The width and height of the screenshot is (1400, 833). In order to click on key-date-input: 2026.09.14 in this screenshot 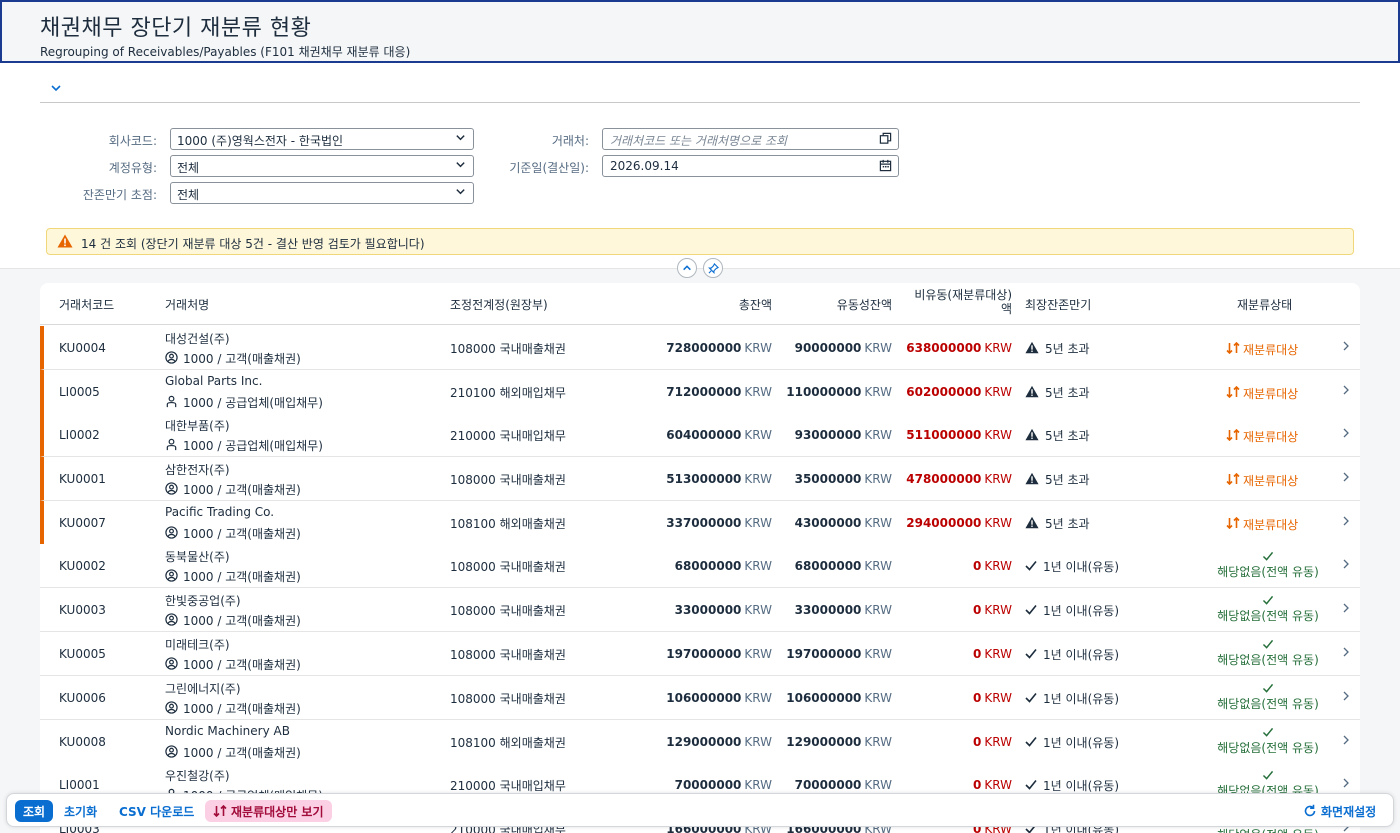, I will do `click(750, 166)`.